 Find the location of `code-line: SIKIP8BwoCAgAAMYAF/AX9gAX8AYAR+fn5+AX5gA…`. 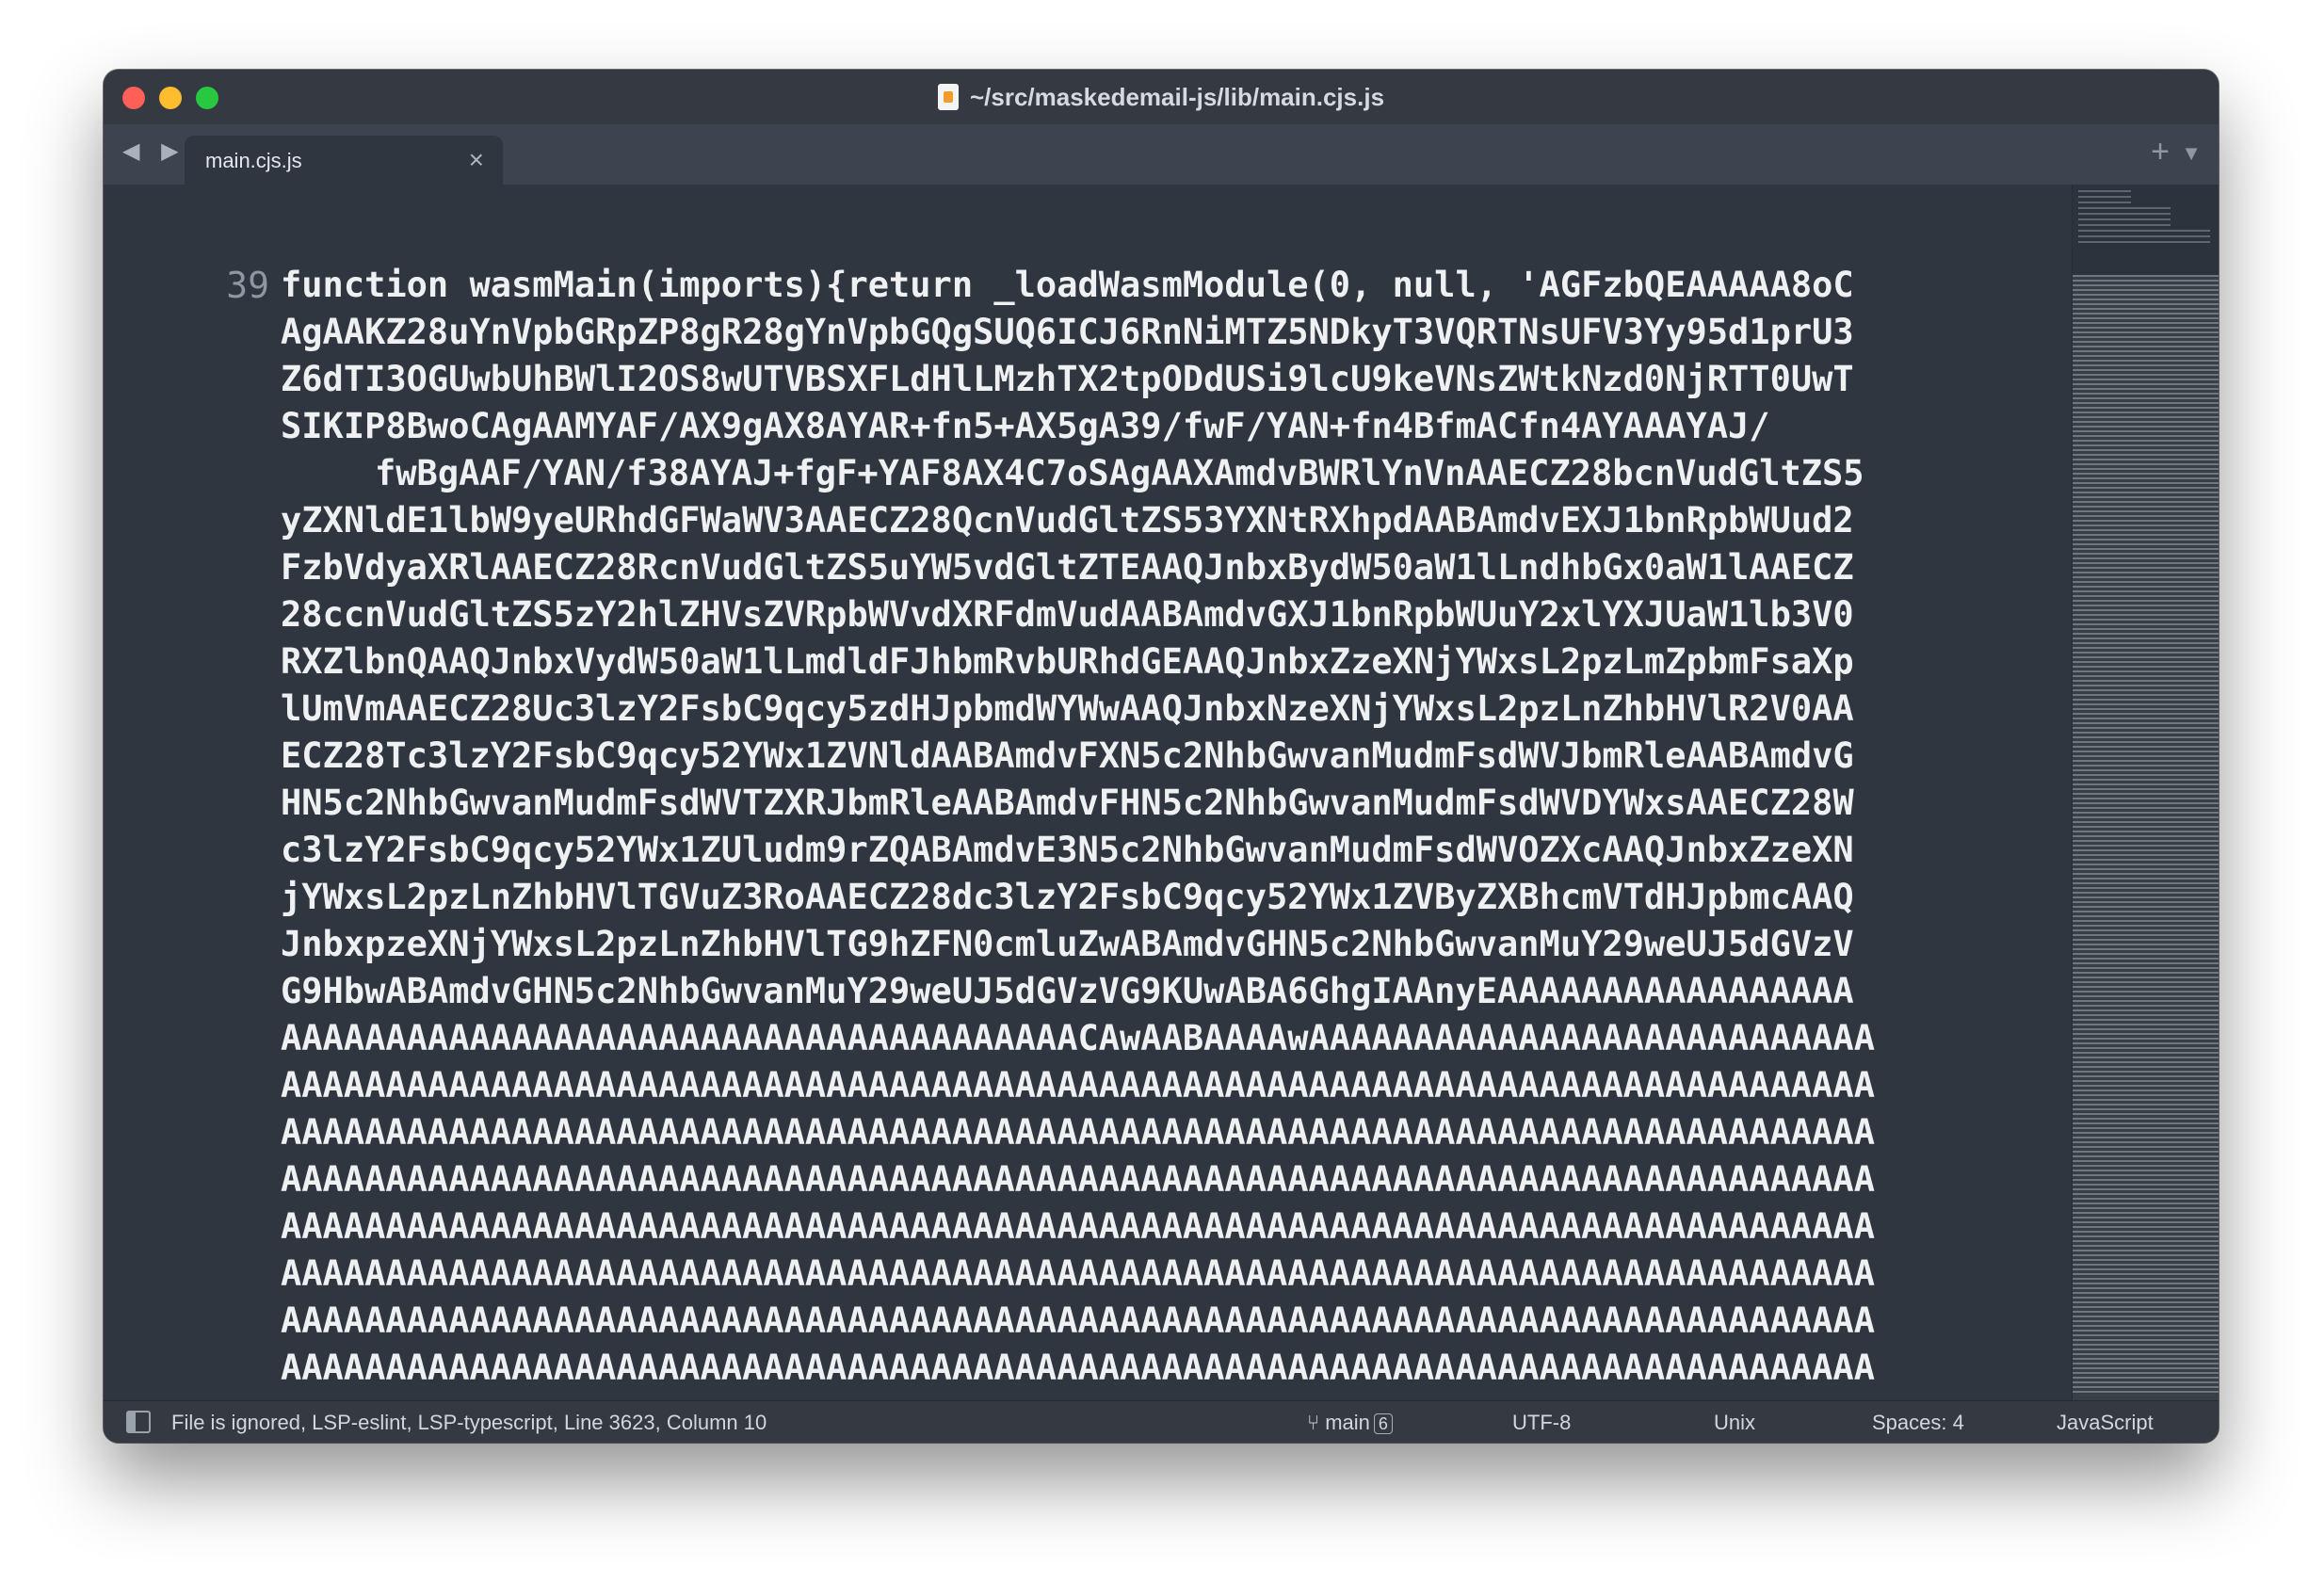

code-line: SIKIP8BwoCAgAAMYAF/AX9gAX8AYAR+fn5+AX5gA… is located at coordinates (1166, 427).